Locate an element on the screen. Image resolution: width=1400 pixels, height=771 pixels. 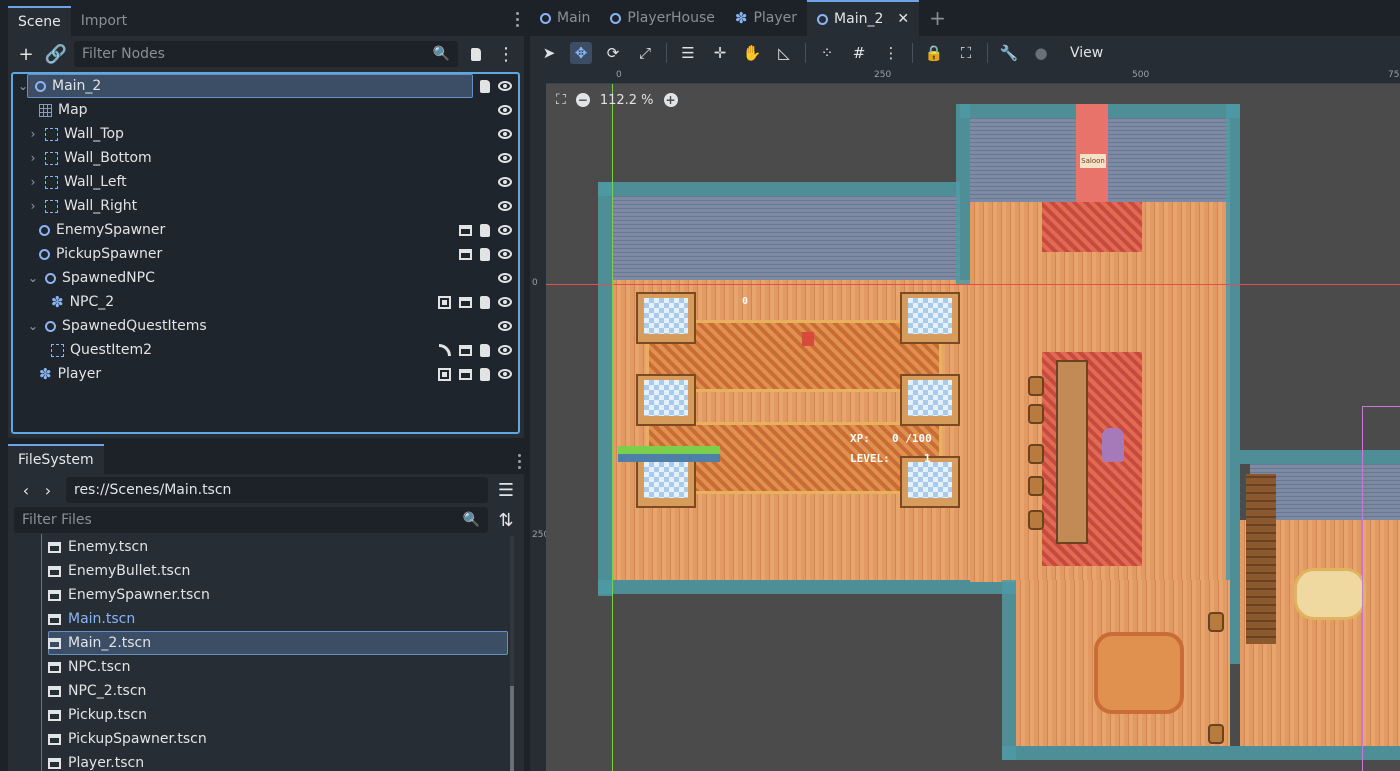
file-item: Player.tscn is located at coordinates (266, 761).